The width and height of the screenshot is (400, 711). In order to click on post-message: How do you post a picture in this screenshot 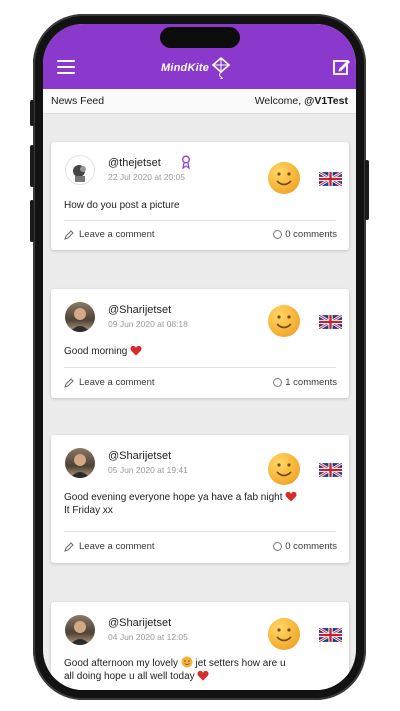, I will do `click(122, 205)`.